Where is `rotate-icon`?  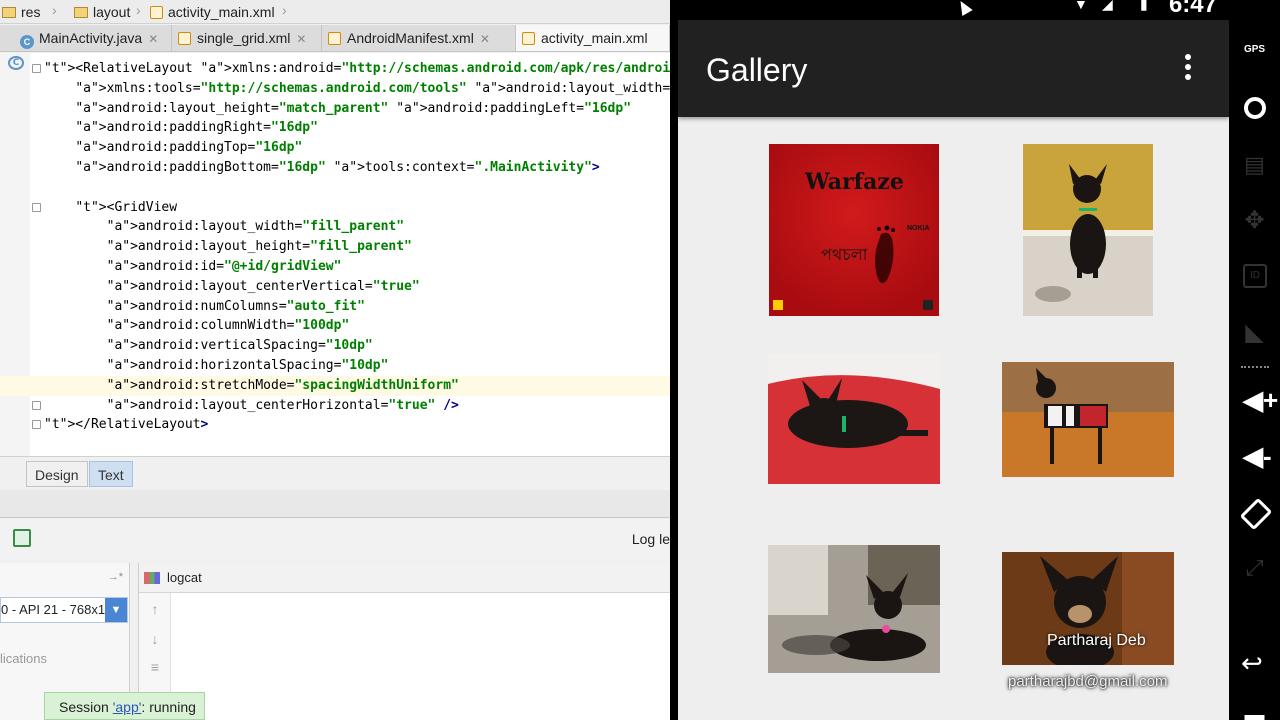
rotate-icon is located at coordinates (1256, 514).